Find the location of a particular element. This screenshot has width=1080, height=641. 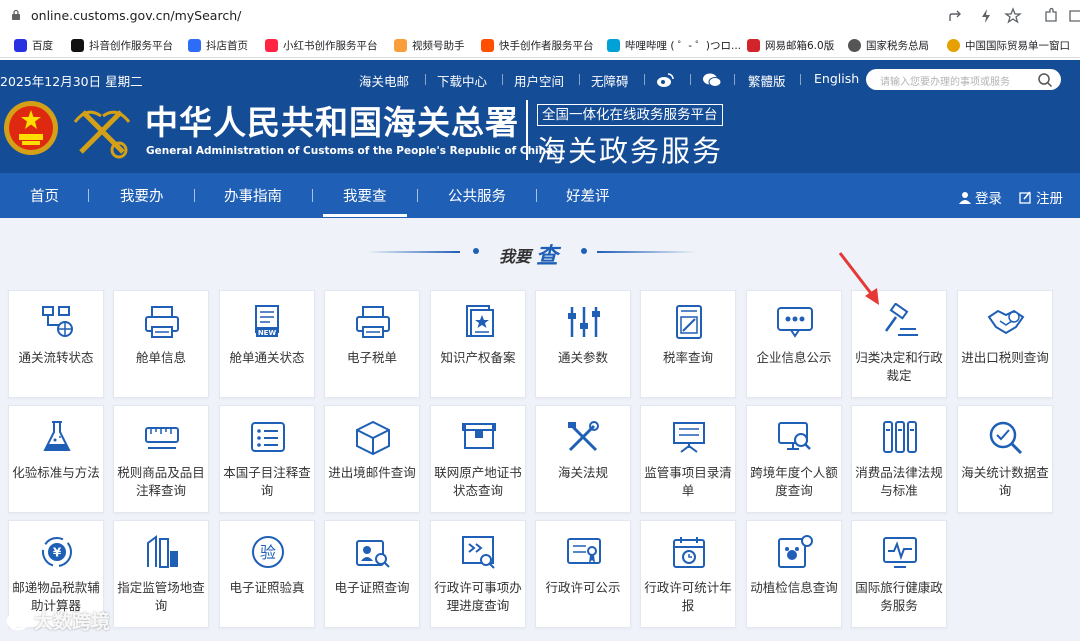

service-card: 电子税单 is located at coordinates (372, 344).